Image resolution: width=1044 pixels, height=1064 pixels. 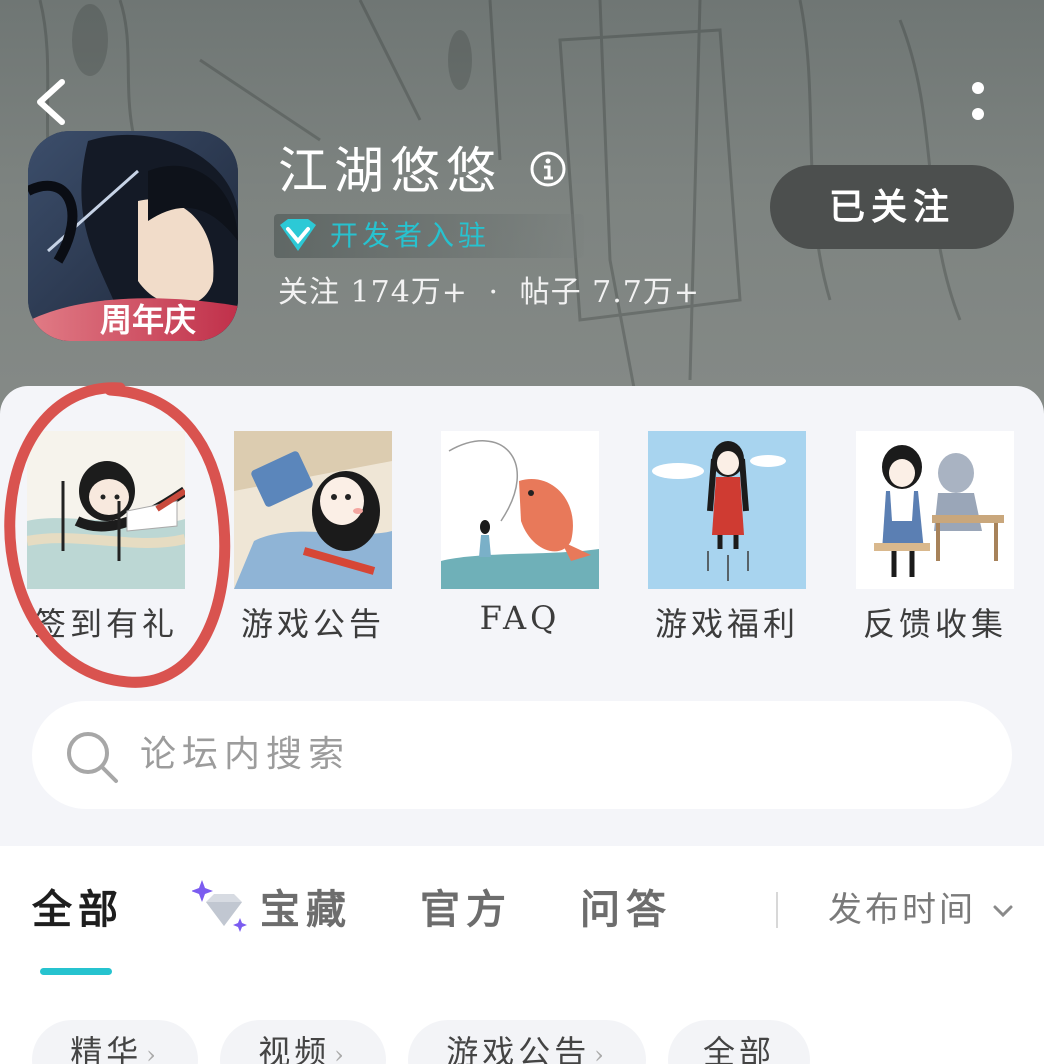 I want to click on benefits-thumbnail, so click(x=727, y=510).